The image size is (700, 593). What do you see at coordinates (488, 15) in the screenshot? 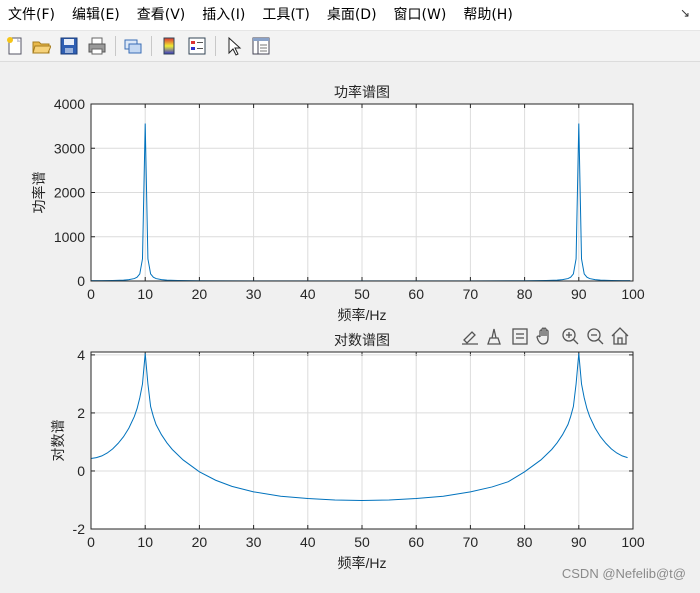
I see `menu-help: 帮助(H)` at bounding box center [488, 15].